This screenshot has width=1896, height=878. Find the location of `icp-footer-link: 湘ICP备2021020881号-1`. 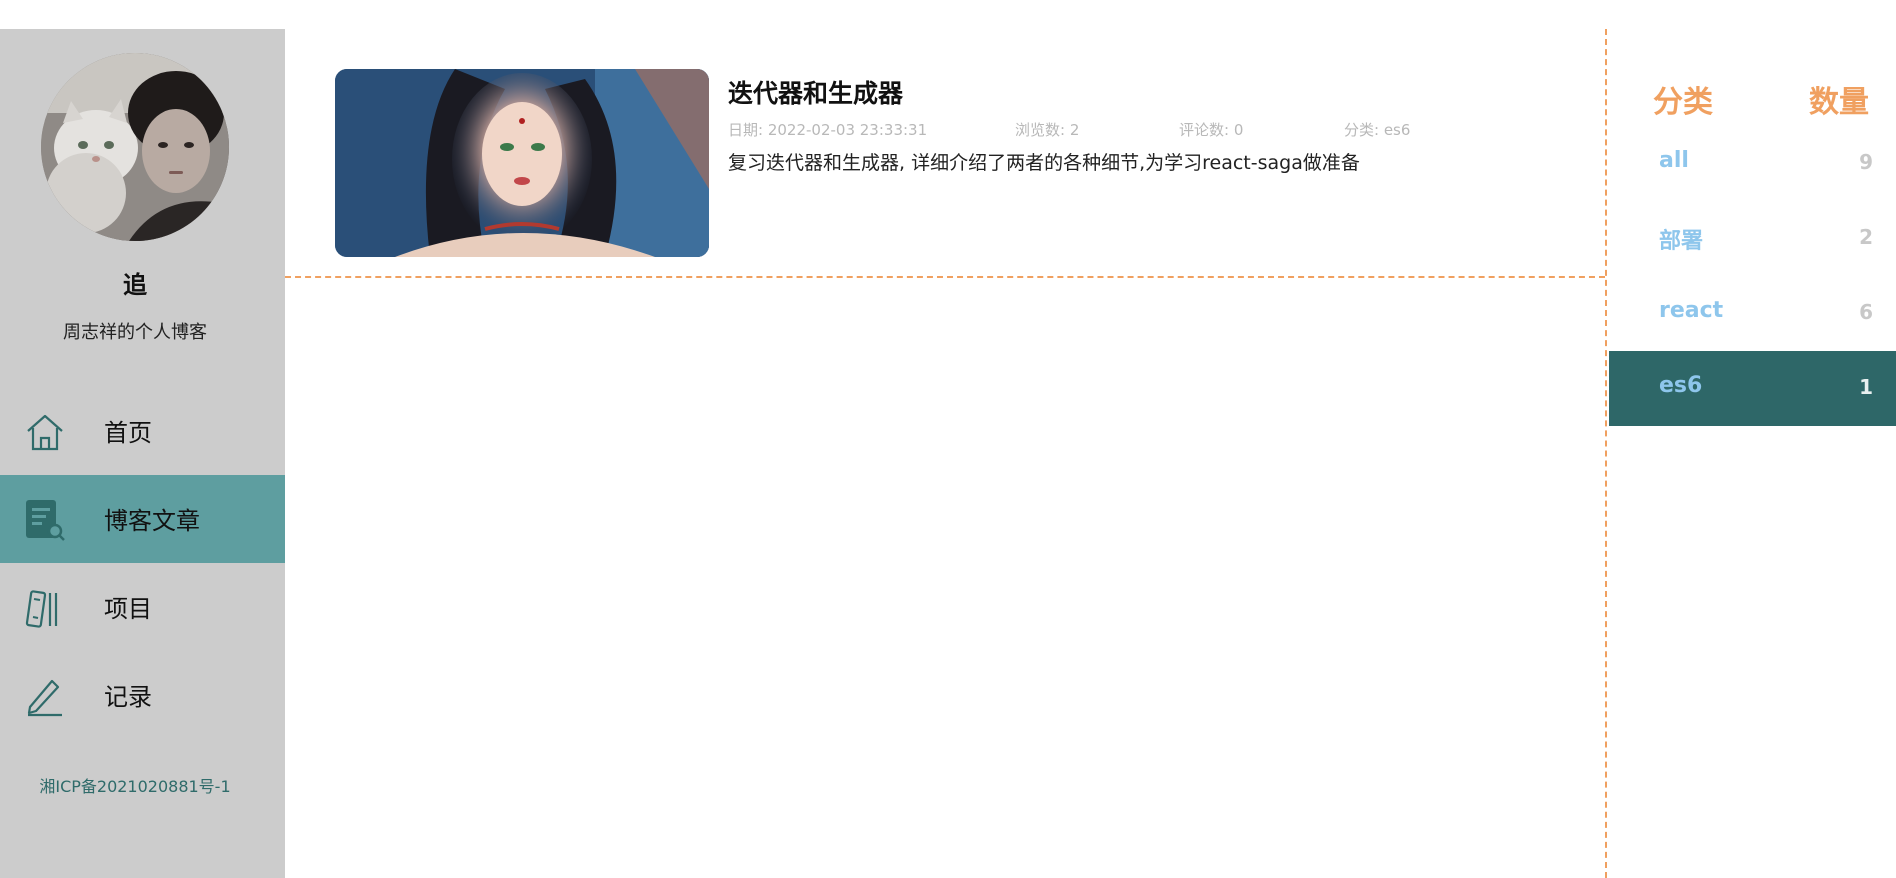

icp-footer-link: 湘ICP备2021020881号-1 is located at coordinates (135, 785).